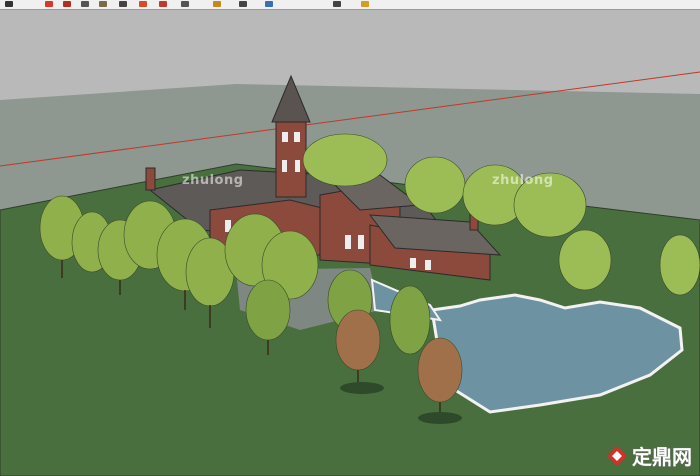 The image size is (700, 476). Describe the element at coordinates (9, 4) in the screenshot. I see `select-arrow-icon` at that location.